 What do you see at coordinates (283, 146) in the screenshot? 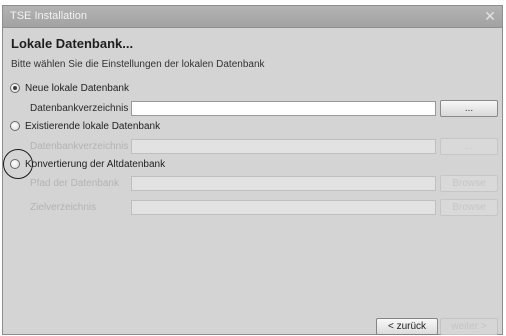
I see `existing-db-directory-input` at bounding box center [283, 146].